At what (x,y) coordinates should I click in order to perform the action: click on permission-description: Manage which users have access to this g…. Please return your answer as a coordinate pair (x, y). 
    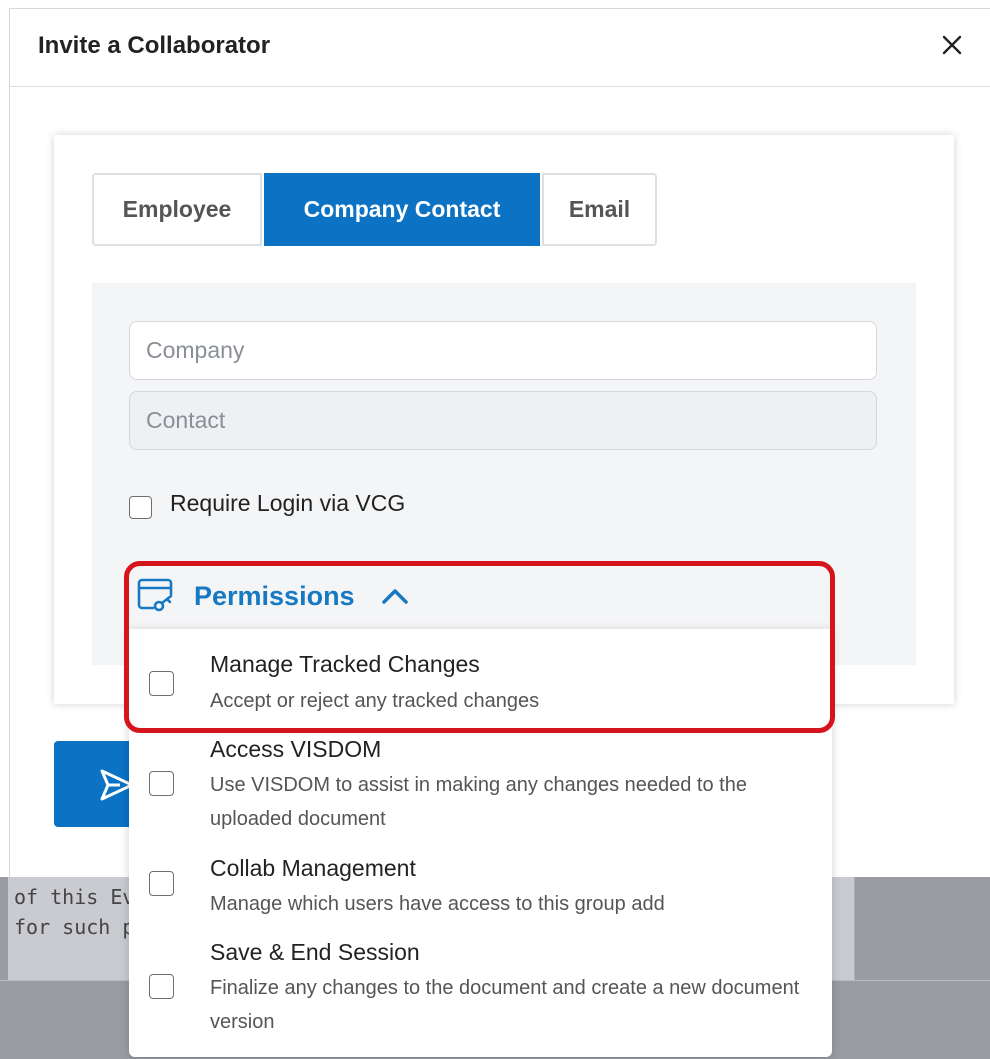
    Looking at the image, I should click on (437, 904).